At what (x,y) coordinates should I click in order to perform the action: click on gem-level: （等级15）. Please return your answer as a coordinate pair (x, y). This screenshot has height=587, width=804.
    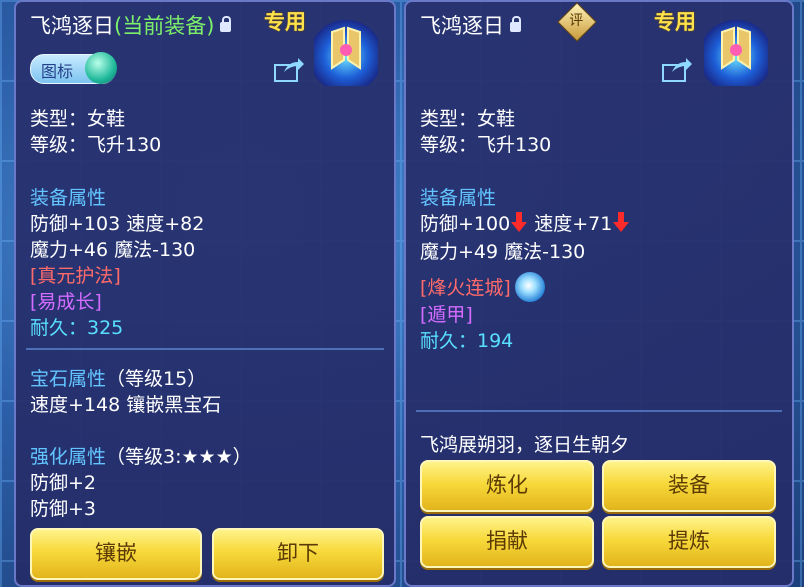
    Looking at the image, I should click on (156, 379).